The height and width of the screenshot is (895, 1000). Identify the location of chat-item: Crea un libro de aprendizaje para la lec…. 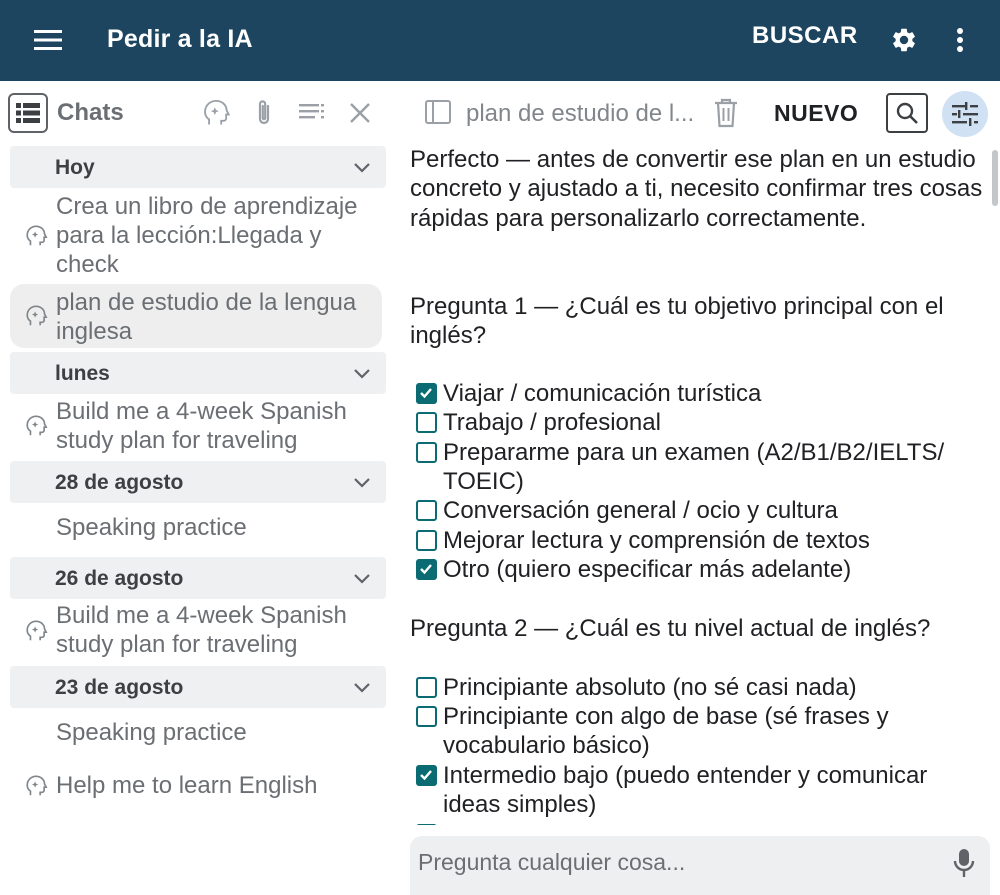
(196, 236).